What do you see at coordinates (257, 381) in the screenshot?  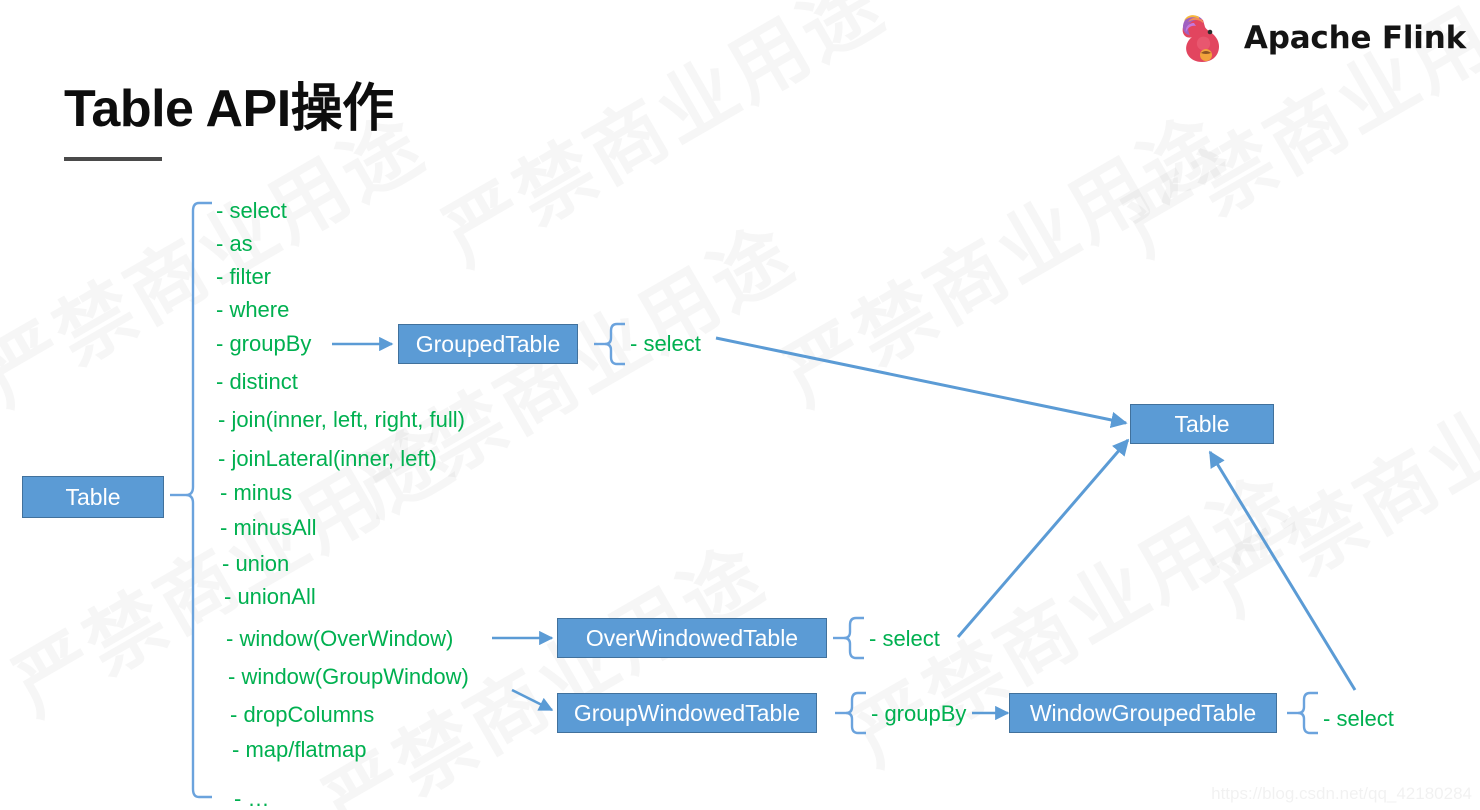 I see `method-item: - distinct` at bounding box center [257, 381].